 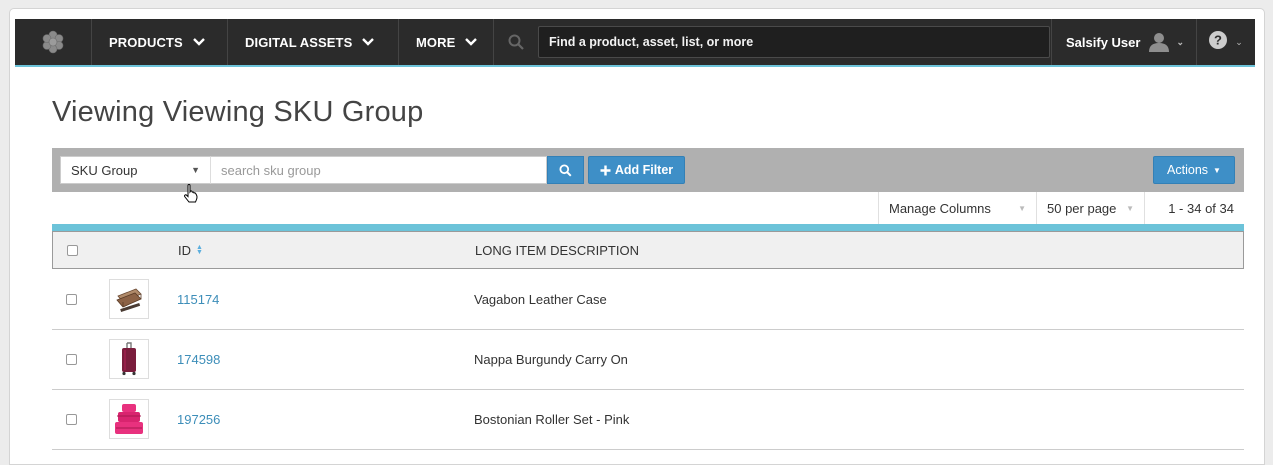 What do you see at coordinates (129, 359) in the screenshot?
I see `burgundy-suitcase-image` at bounding box center [129, 359].